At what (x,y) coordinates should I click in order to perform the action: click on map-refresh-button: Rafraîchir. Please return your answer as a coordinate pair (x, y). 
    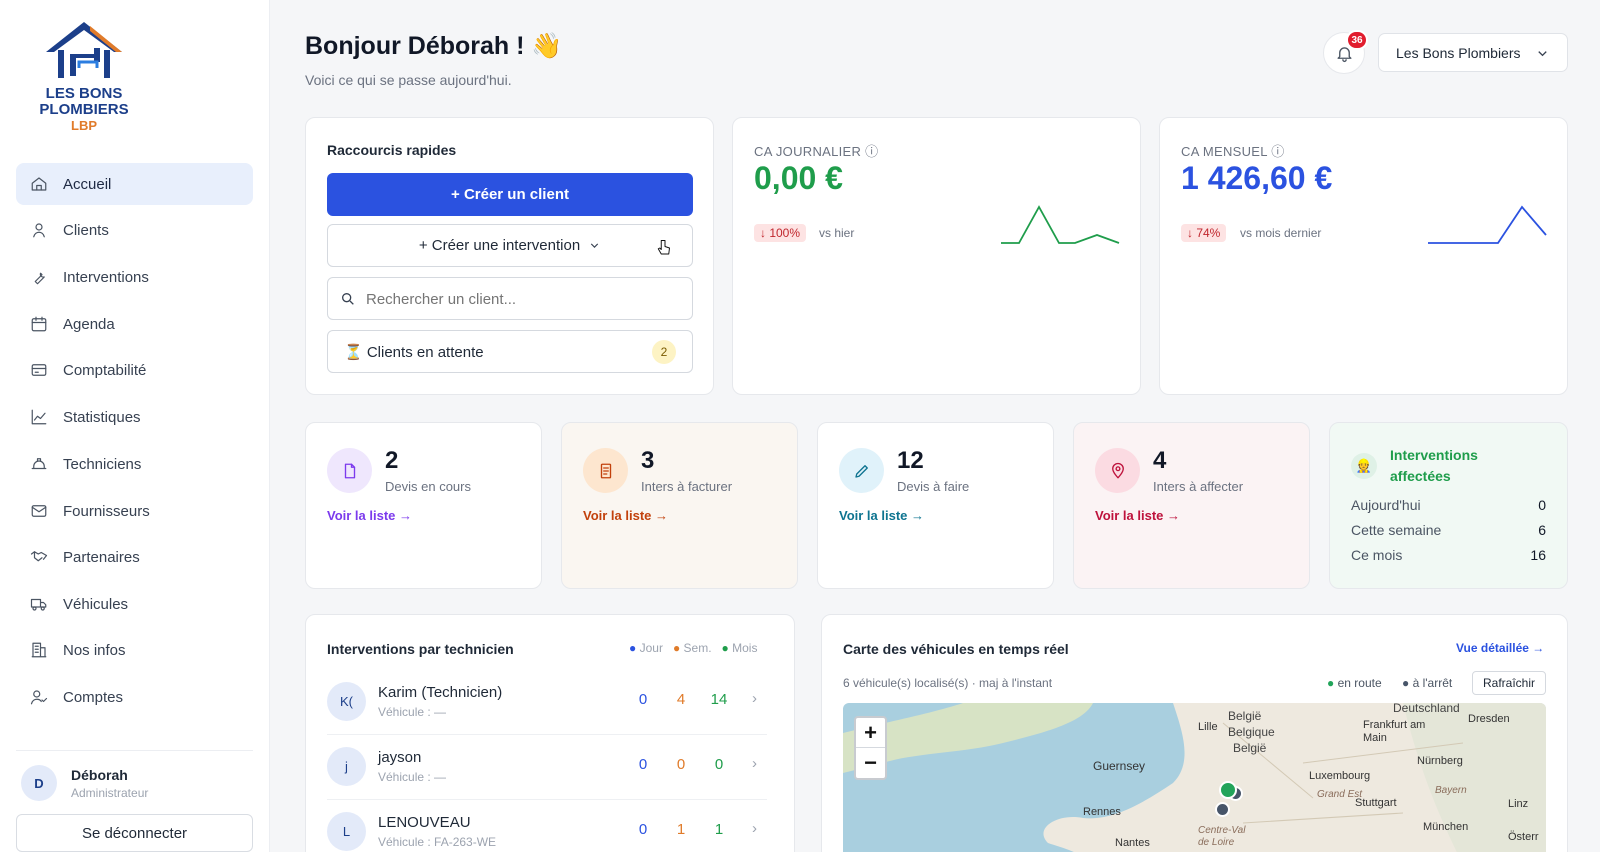
    Looking at the image, I should click on (1509, 683).